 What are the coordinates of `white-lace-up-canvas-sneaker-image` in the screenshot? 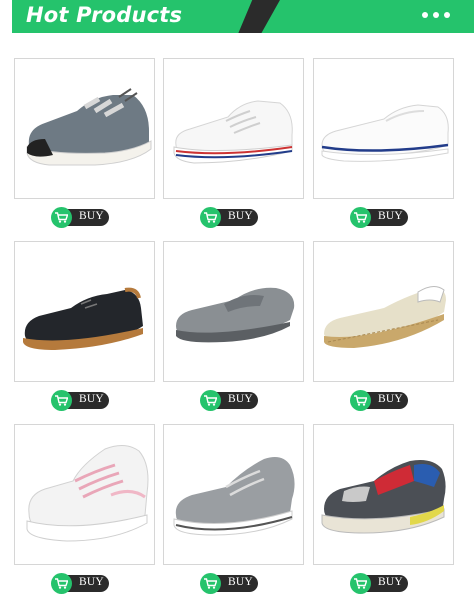 It's located at (233, 132).